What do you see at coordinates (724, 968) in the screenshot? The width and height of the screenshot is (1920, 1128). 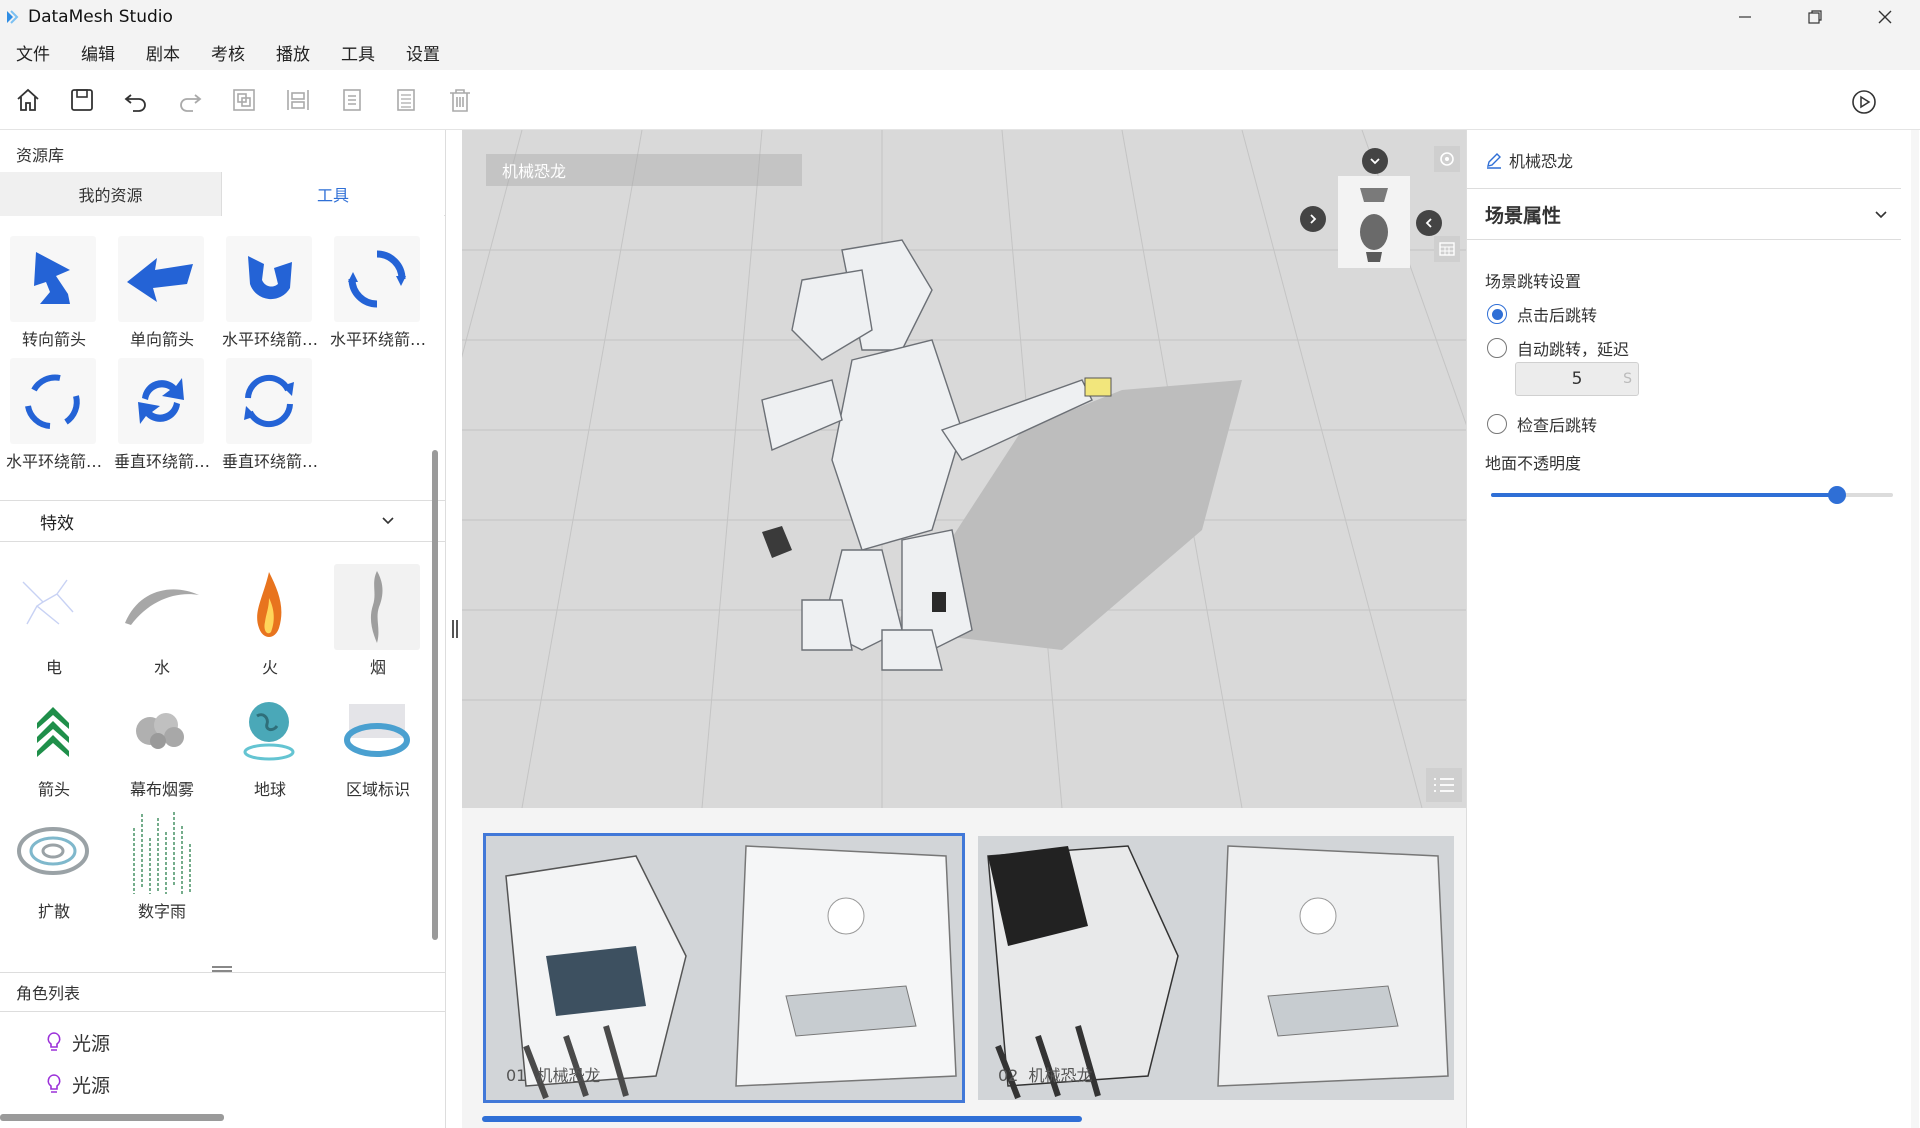 I see `scene-card: 01 机械恐龙` at bounding box center [724, 968].